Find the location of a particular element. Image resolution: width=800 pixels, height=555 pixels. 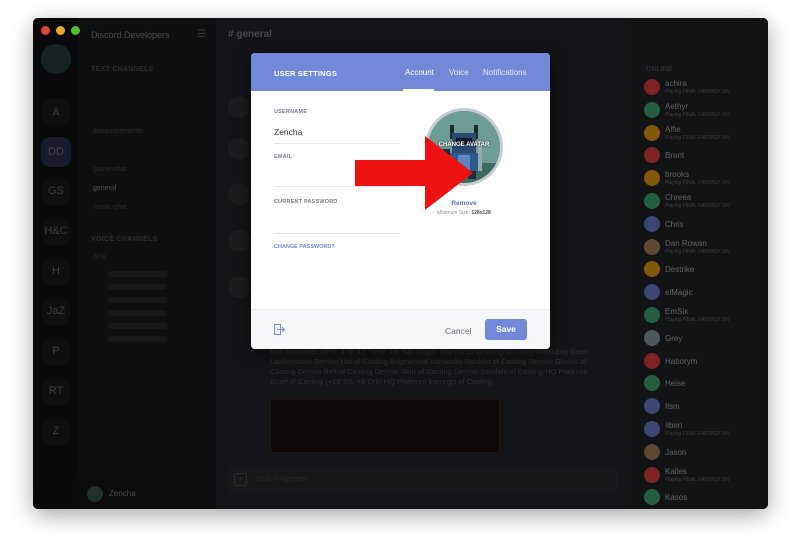

red-arrow-icon is located at coordinates (414, 173).